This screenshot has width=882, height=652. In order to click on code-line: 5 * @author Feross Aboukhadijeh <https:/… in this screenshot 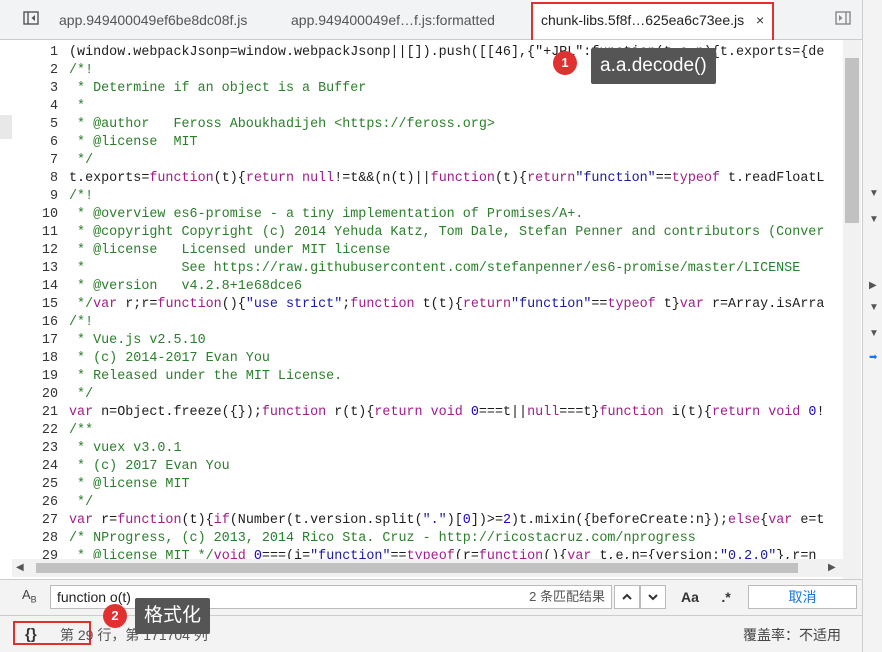, I will do `click(427, 125)`.